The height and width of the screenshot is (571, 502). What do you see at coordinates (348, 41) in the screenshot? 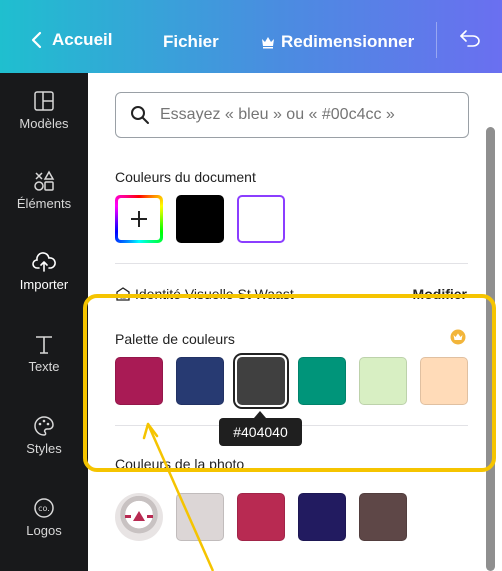
I see `resize-label: Redimensionner` at bounding box center [348, 41].